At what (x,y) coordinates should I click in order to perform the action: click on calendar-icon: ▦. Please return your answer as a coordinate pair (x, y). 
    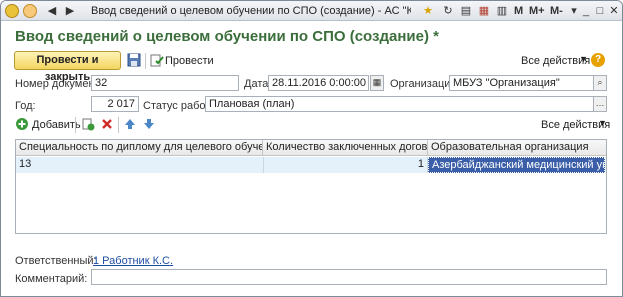
    Looking at the image, I should click on (484, 11).